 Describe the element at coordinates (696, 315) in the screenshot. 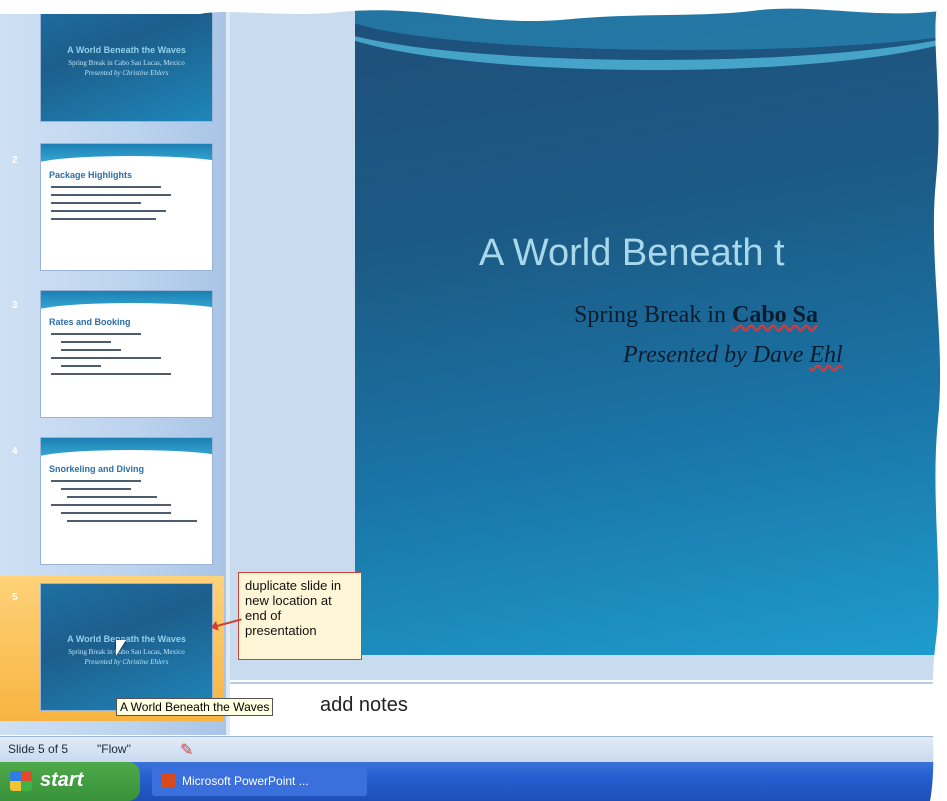

I see `slide-subtitle: Spring Break in Cabo Sa` at that location.